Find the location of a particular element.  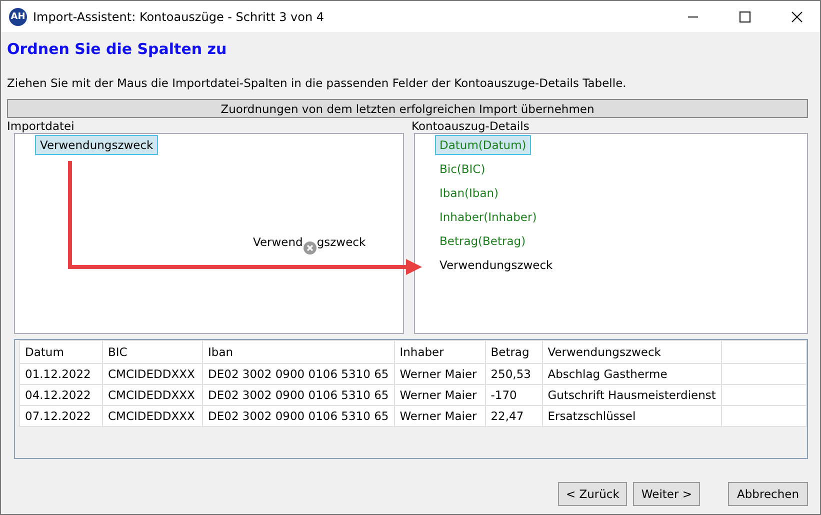

table-cell: 250,53 is located at coordinates (513, 374).